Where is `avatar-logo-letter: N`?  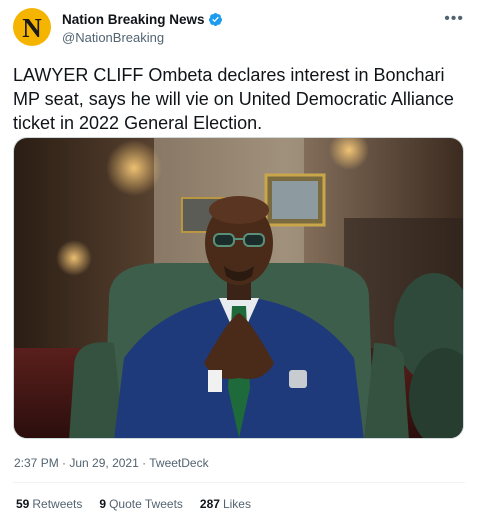
avatar-logo-letter: N is located at coordinates (32, 27).